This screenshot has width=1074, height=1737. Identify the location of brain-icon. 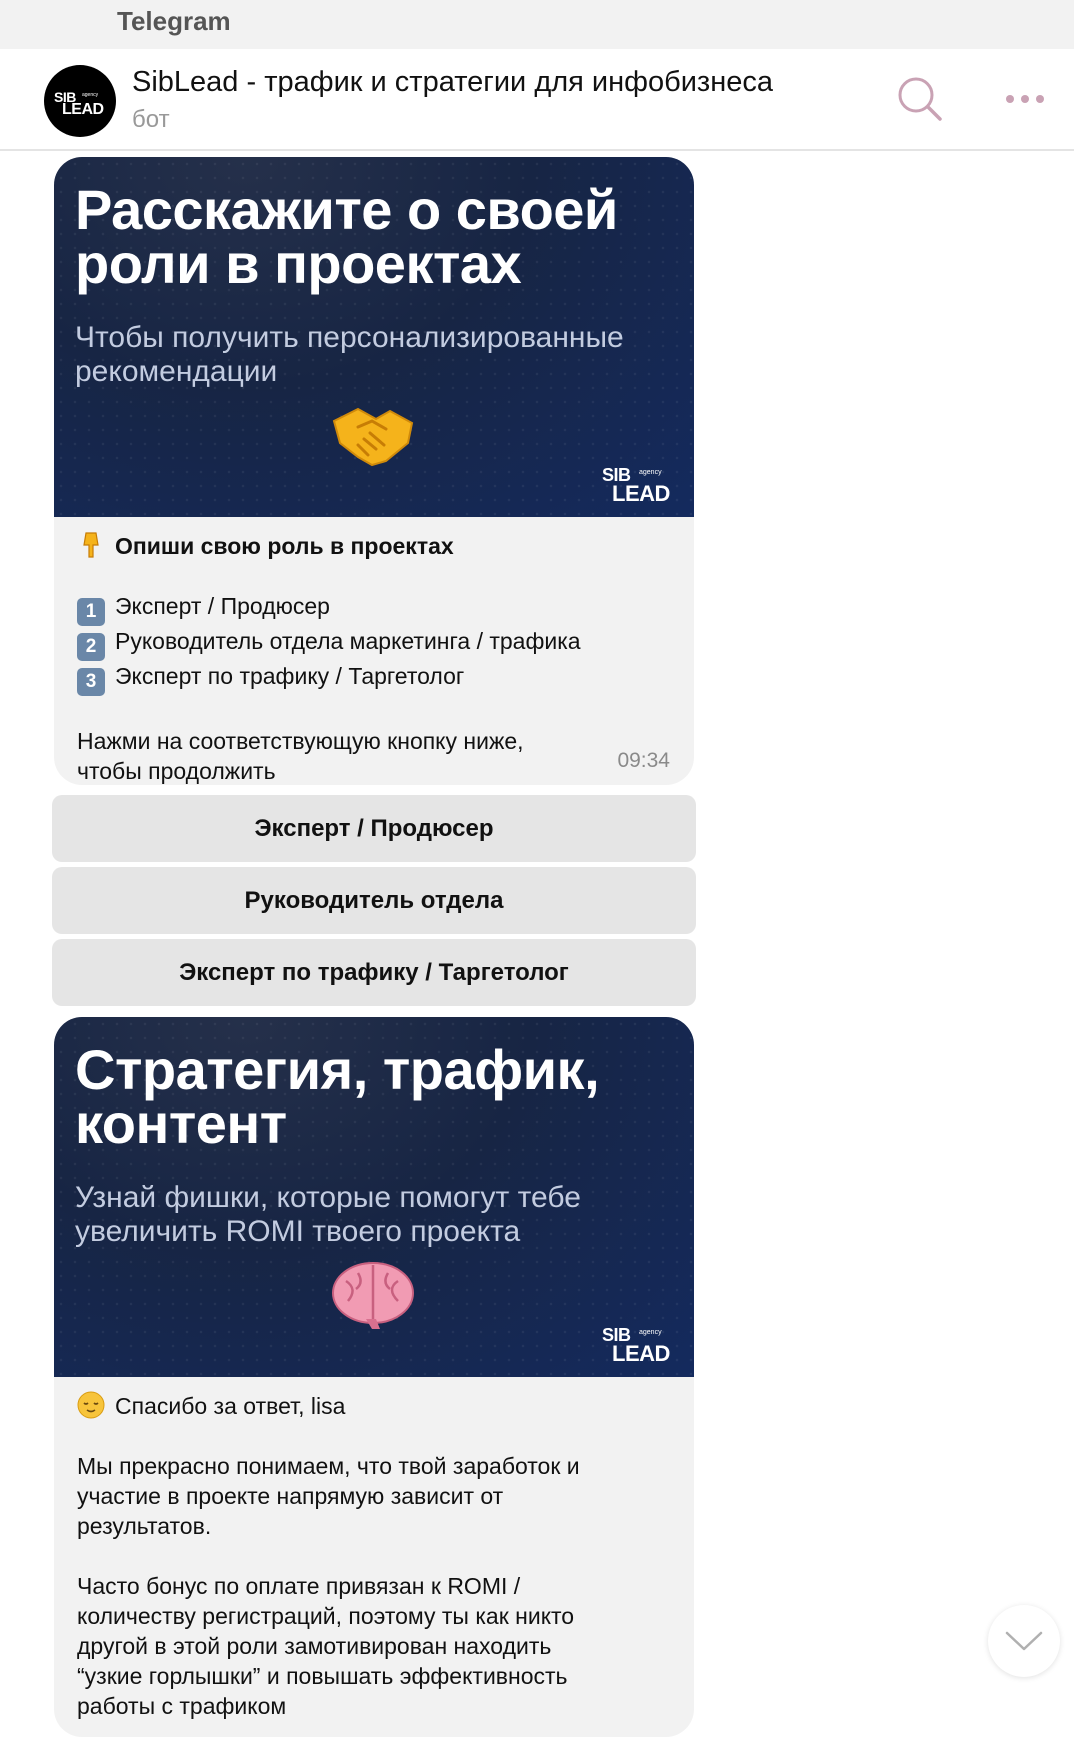
(373, 1295).